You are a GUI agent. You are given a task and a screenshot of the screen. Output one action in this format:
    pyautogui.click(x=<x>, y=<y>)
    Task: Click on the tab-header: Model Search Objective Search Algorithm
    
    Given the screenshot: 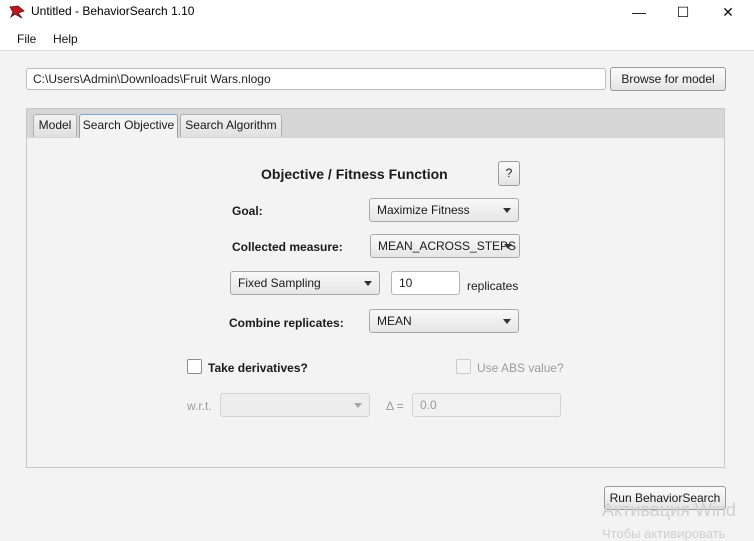 What is the action you would take?
    pyautogui.click(x=375, y=123)
    